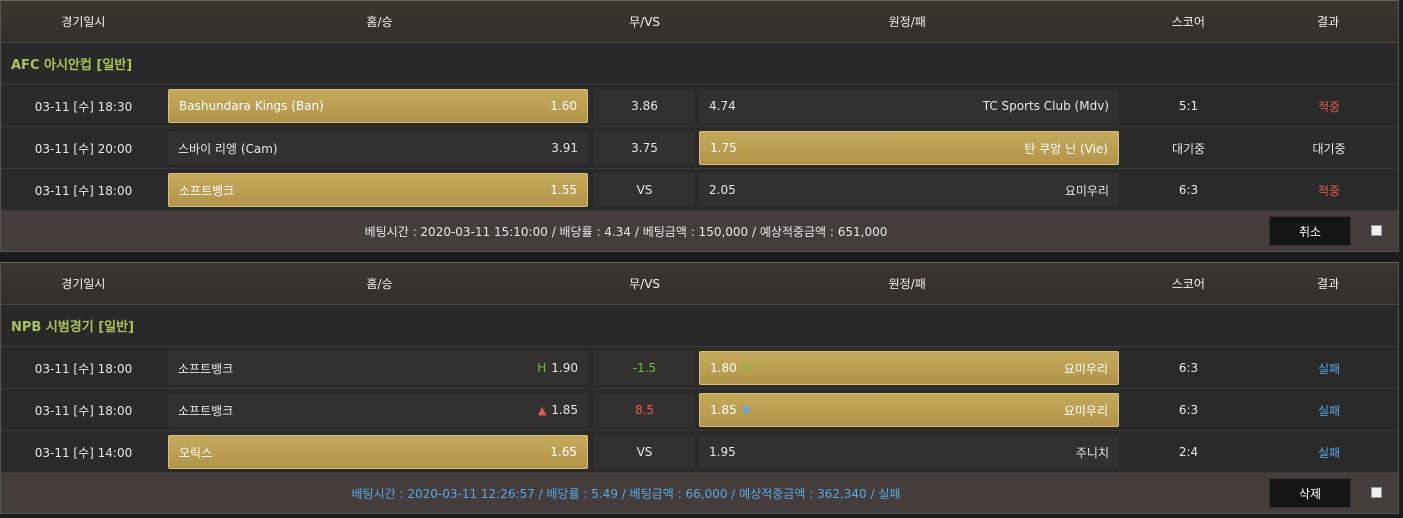 Image resolution: width=1403 pixels, height=518 pixels. What do you see at coordinates (722, 452) in the screenshot?
I see `away-odds: 1.95` at bounding box center [722, 452].